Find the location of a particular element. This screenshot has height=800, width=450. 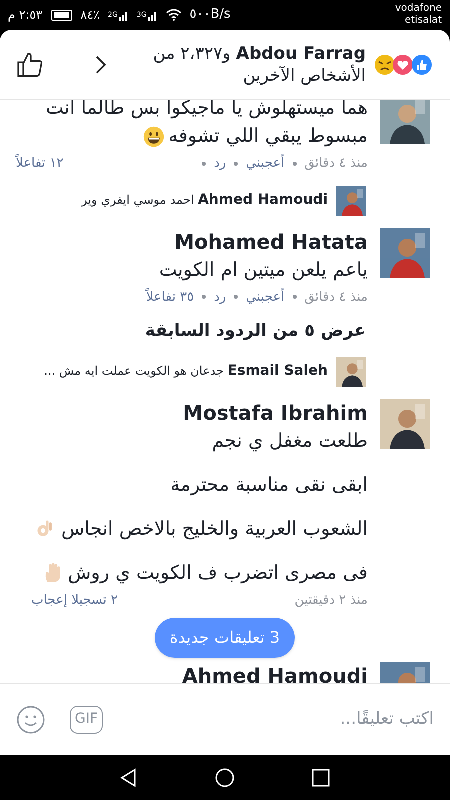

recents-icon is located at coordinates (321, 778).